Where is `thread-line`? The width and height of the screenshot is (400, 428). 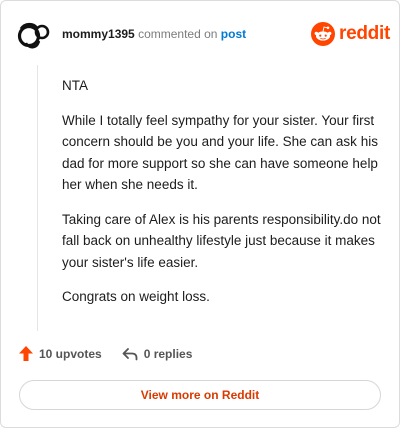 thread-line is located at coordinates (37, 198).